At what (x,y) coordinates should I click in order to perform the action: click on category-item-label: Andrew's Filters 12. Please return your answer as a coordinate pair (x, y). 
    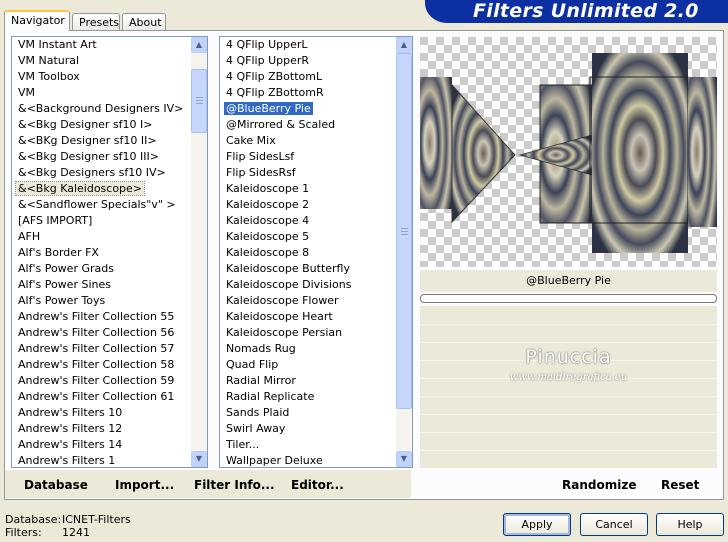
    Looking at the image, I should click on (70, 428).